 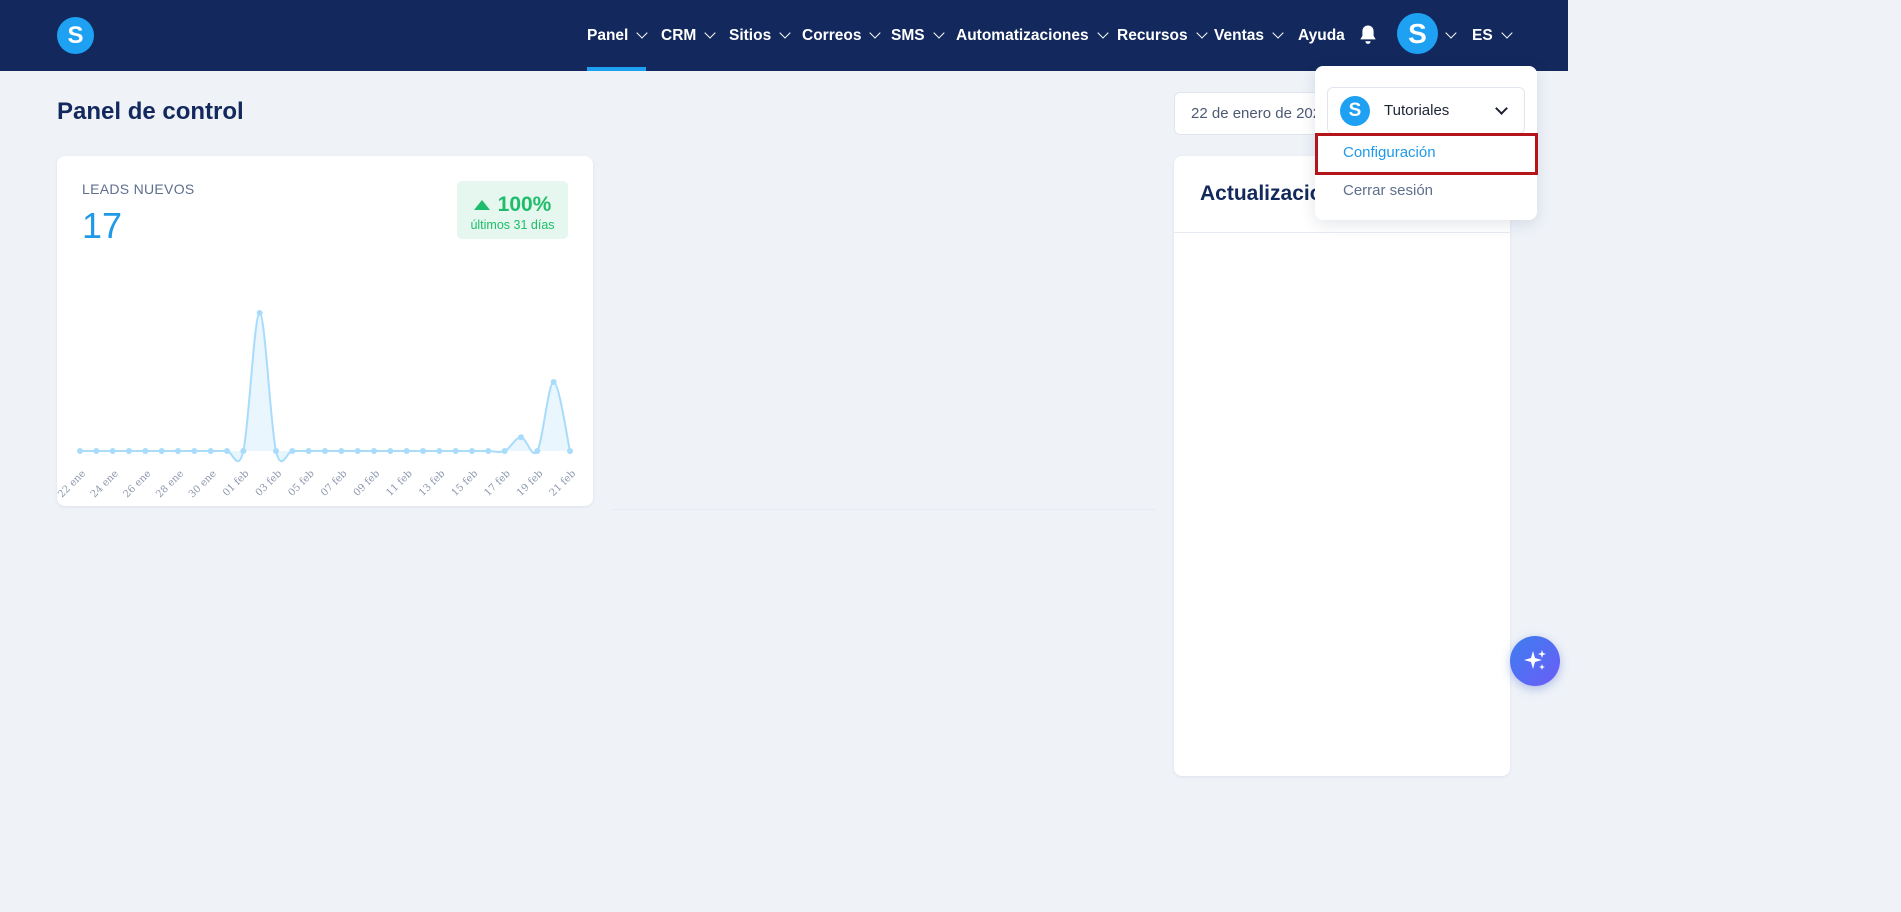 What do you see at coordinates (301, 483) in the screenshot?
I see `x-tick-label: 05 feb` at bounding box center [301, 483].